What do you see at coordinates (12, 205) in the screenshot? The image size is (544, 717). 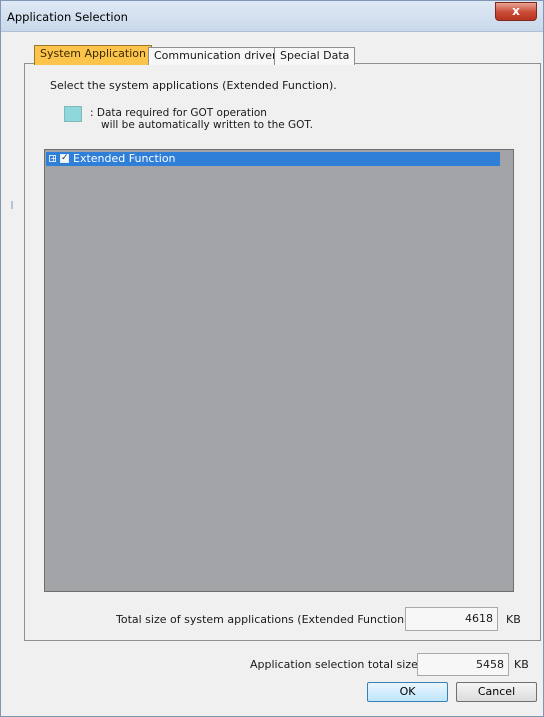 I see `window-edge-marker` at bounding box center [12, 205].